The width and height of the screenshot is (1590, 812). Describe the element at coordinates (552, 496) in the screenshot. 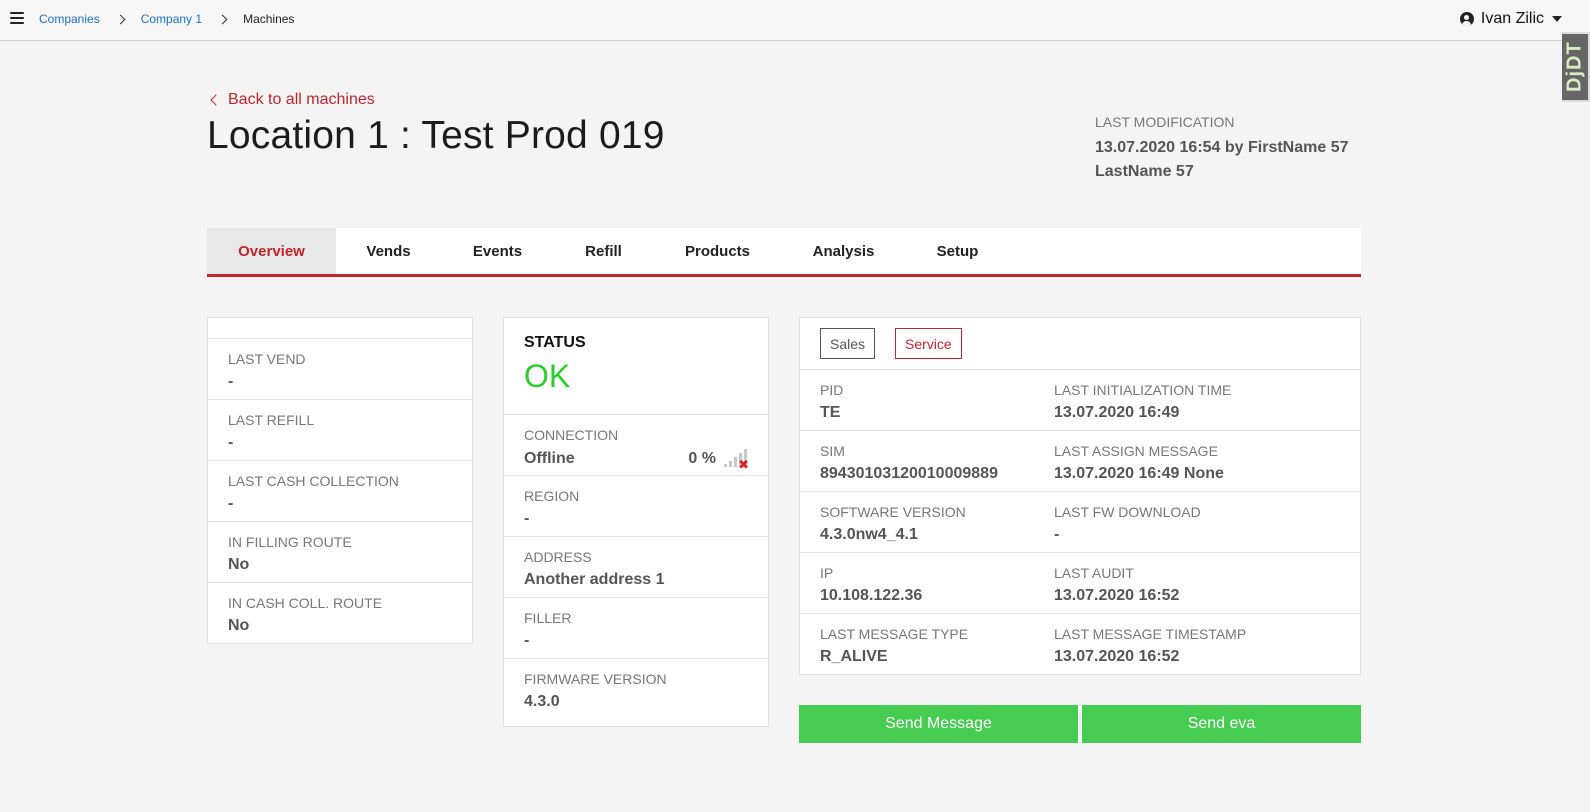

I see `field-label: REGION` at that location.